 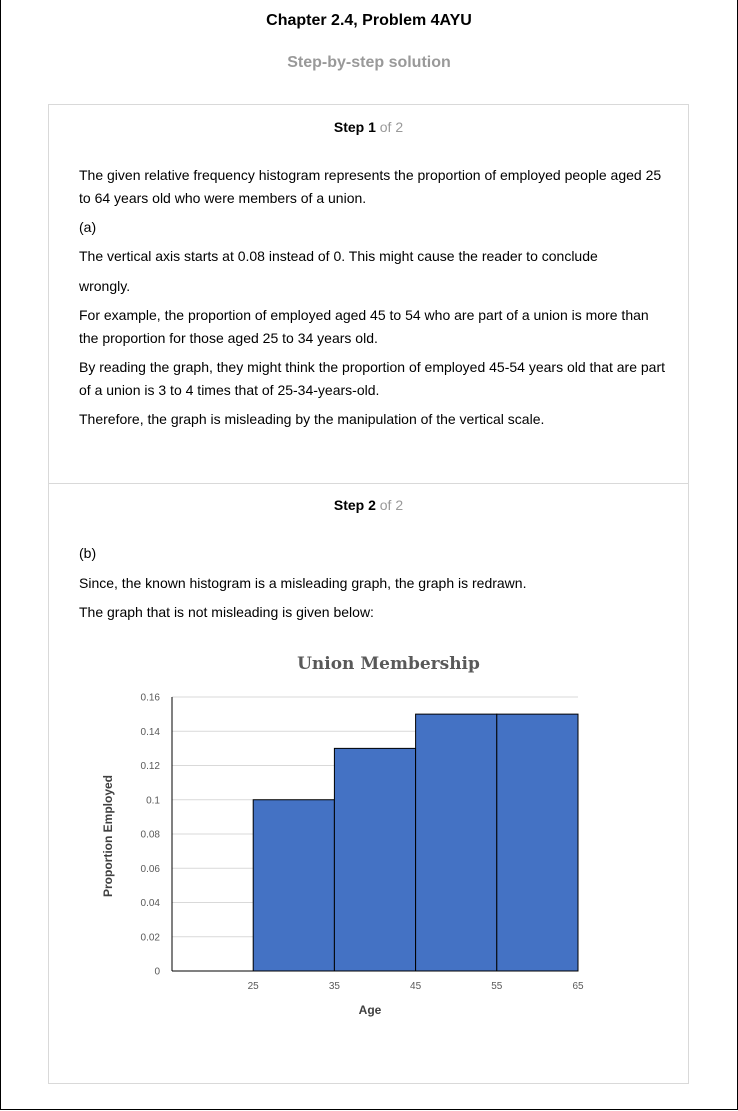 I want to click on step1-paragraph-4: wrongly., so click(x=105, y=286).